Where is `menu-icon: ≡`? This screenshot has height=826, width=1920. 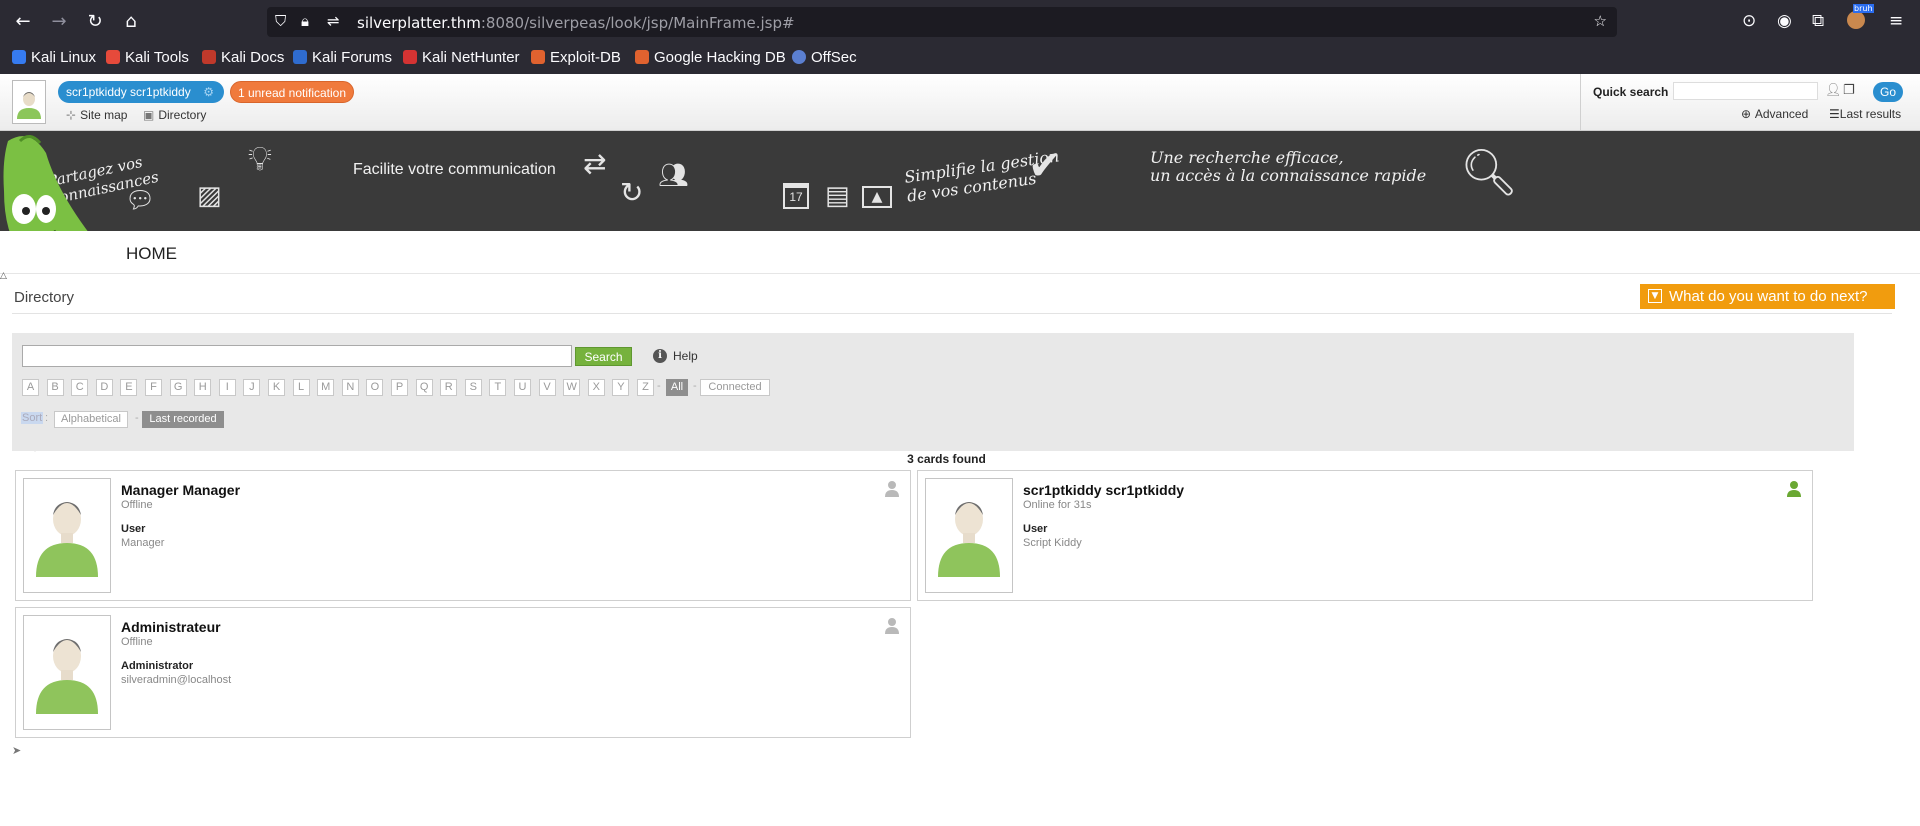
menu-icon: ≡ is located at coordinates (1896, 21).